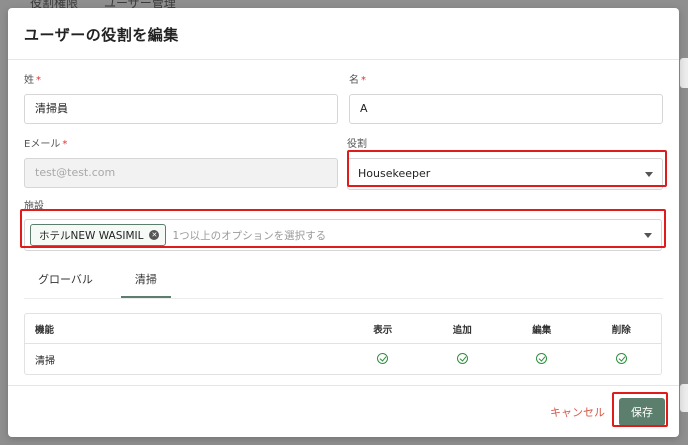  I want to click on field-label: Eメール *, so click(181, 145).